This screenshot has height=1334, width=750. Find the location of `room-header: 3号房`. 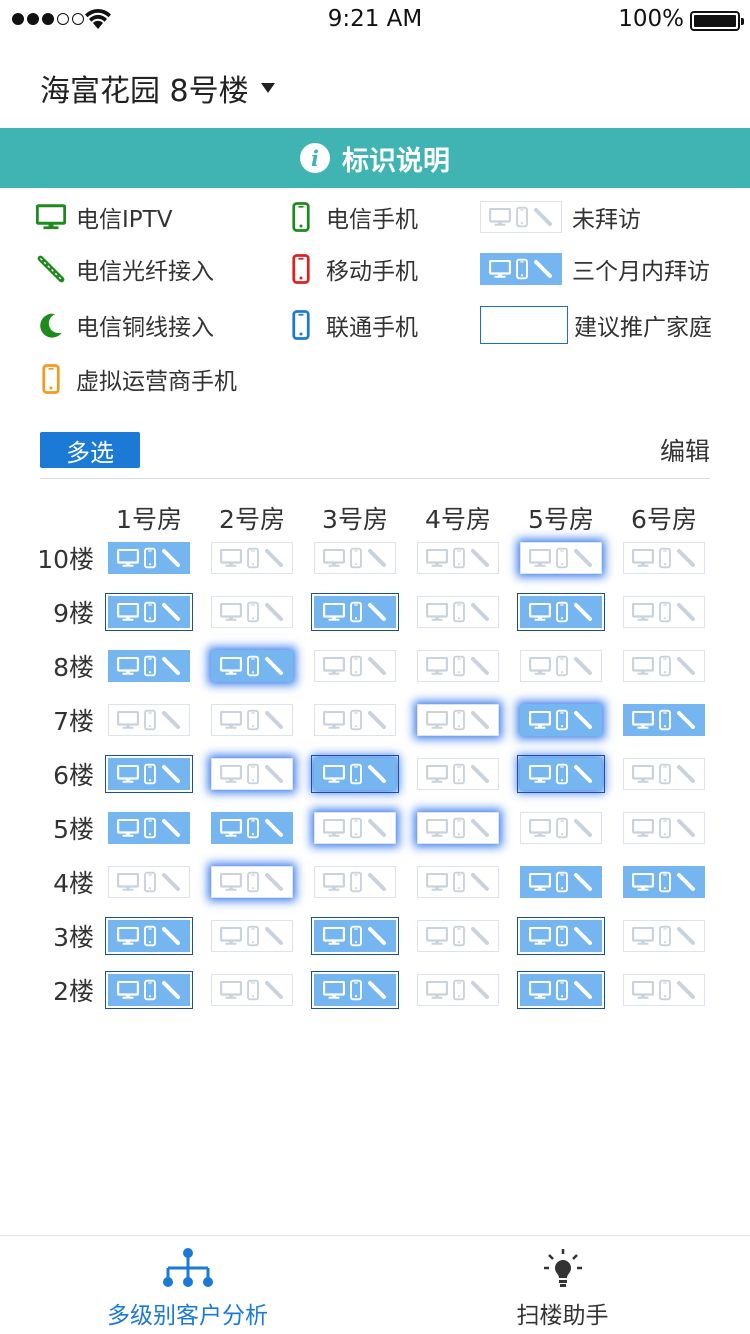

room-header: 3号房 is located at coordinates (355, 519).